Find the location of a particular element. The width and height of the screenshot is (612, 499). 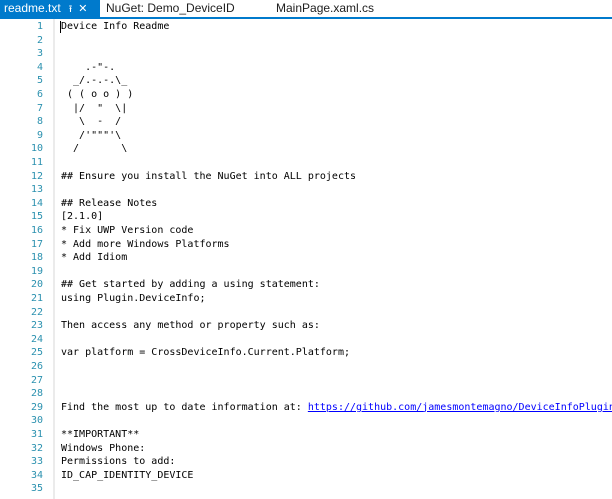

line-content: * Add Idiom is located at coordinates (94, 258).